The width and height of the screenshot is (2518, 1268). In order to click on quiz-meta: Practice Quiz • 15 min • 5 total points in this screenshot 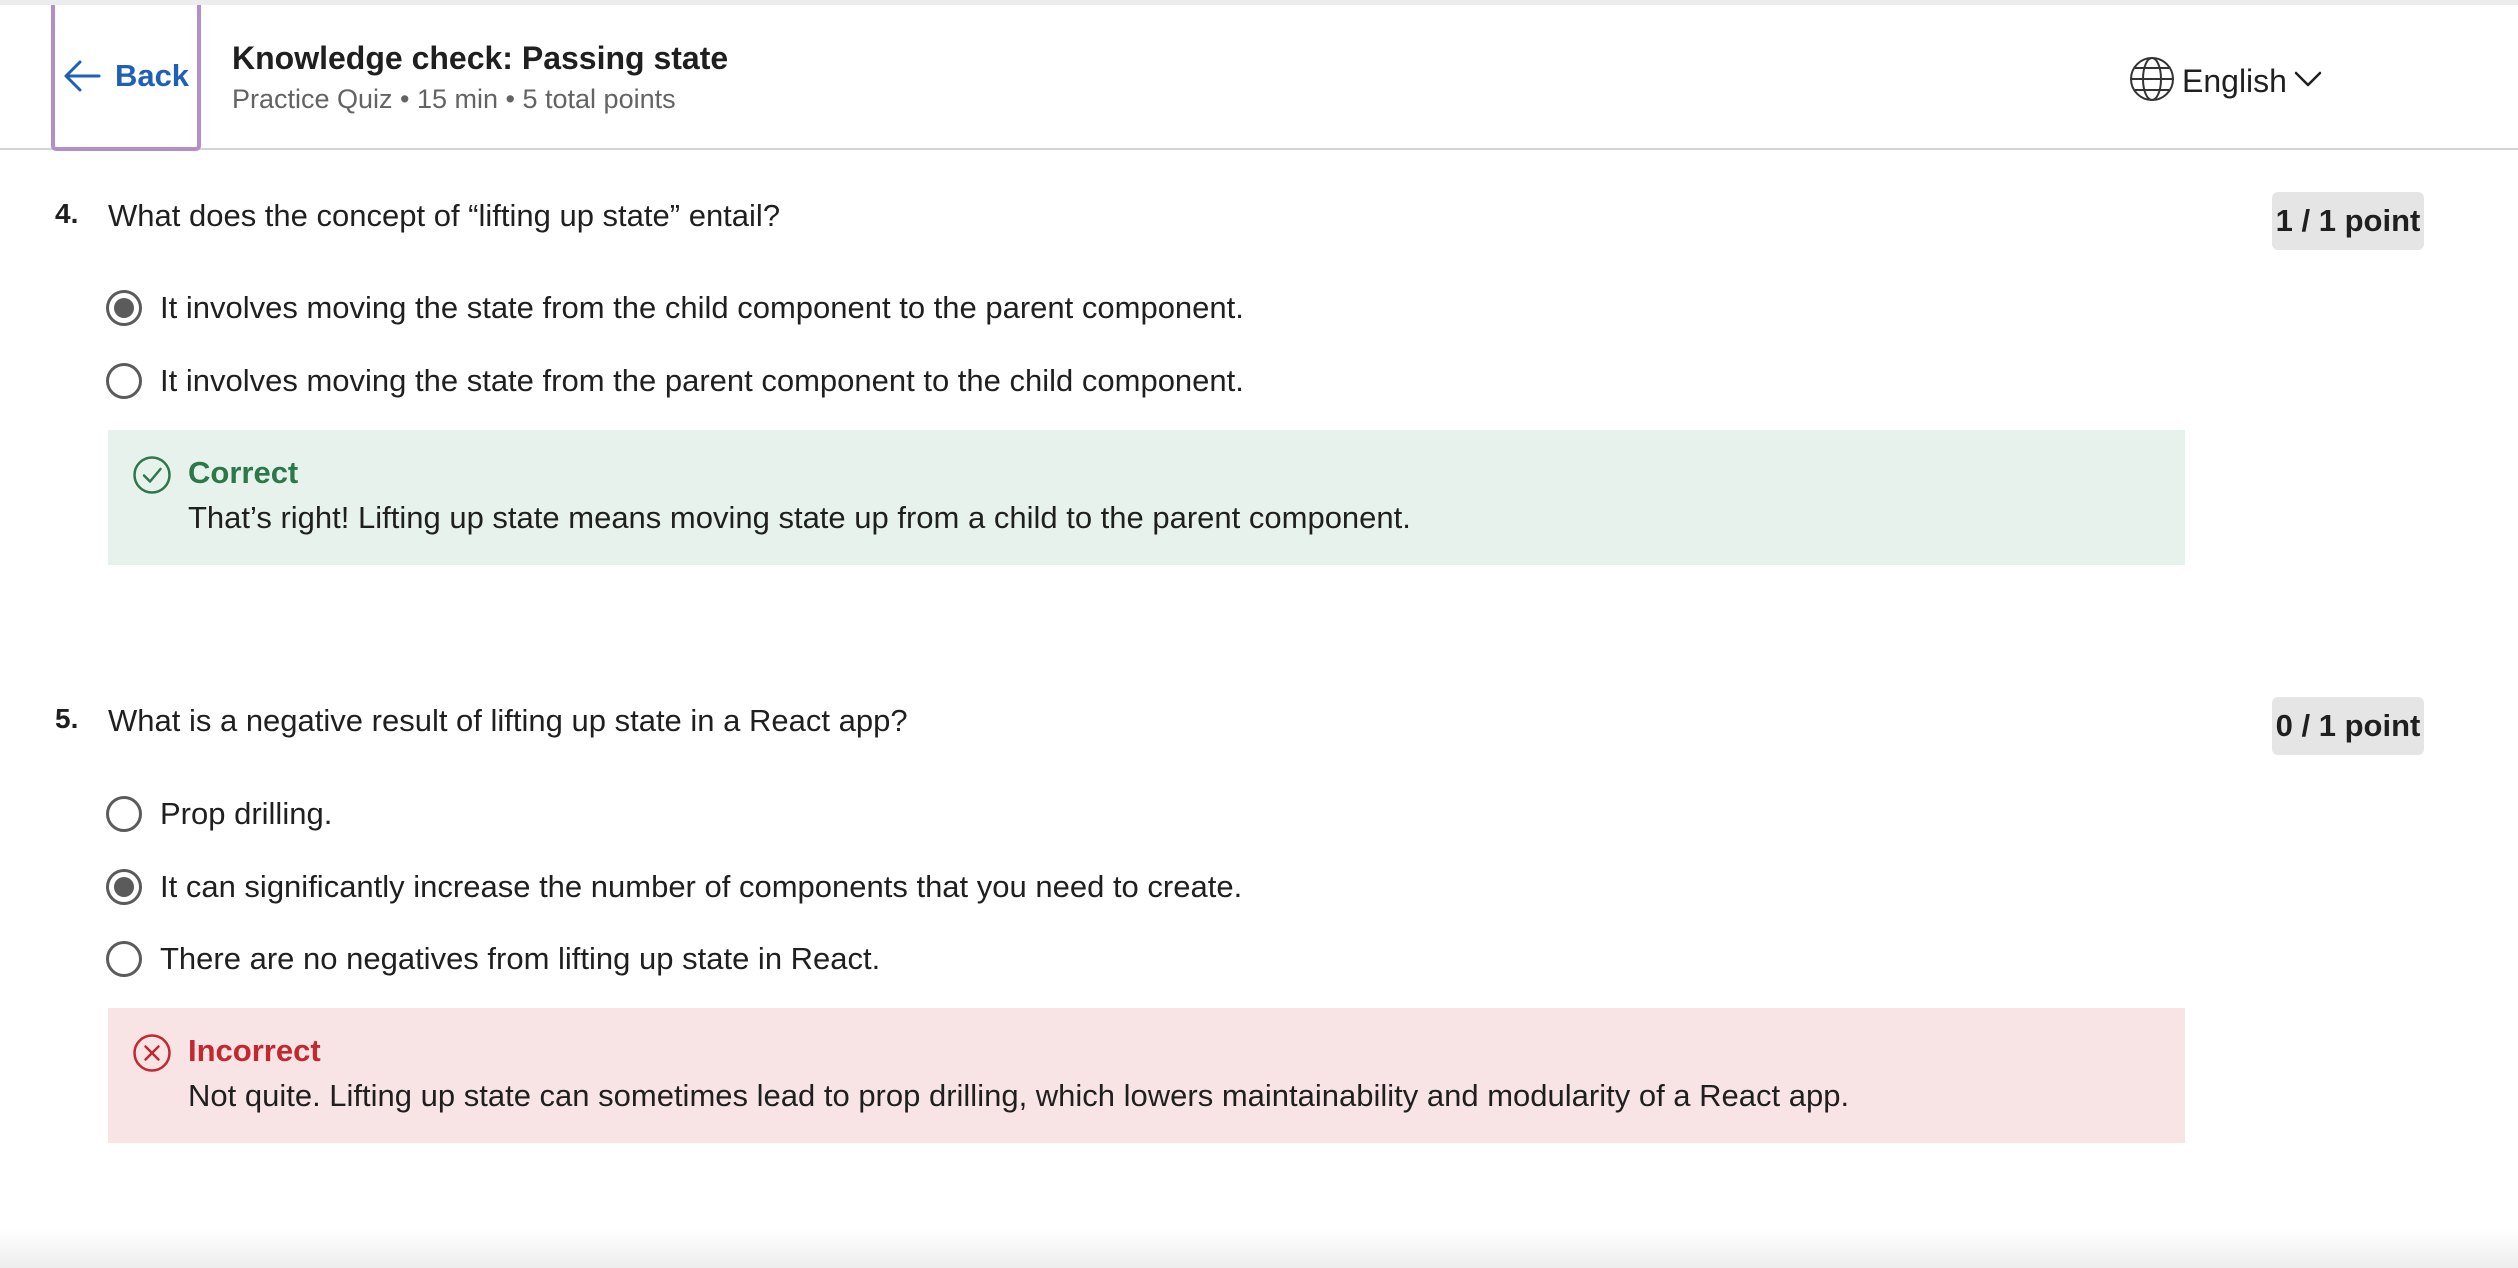, I will do `click(454, 99)`.